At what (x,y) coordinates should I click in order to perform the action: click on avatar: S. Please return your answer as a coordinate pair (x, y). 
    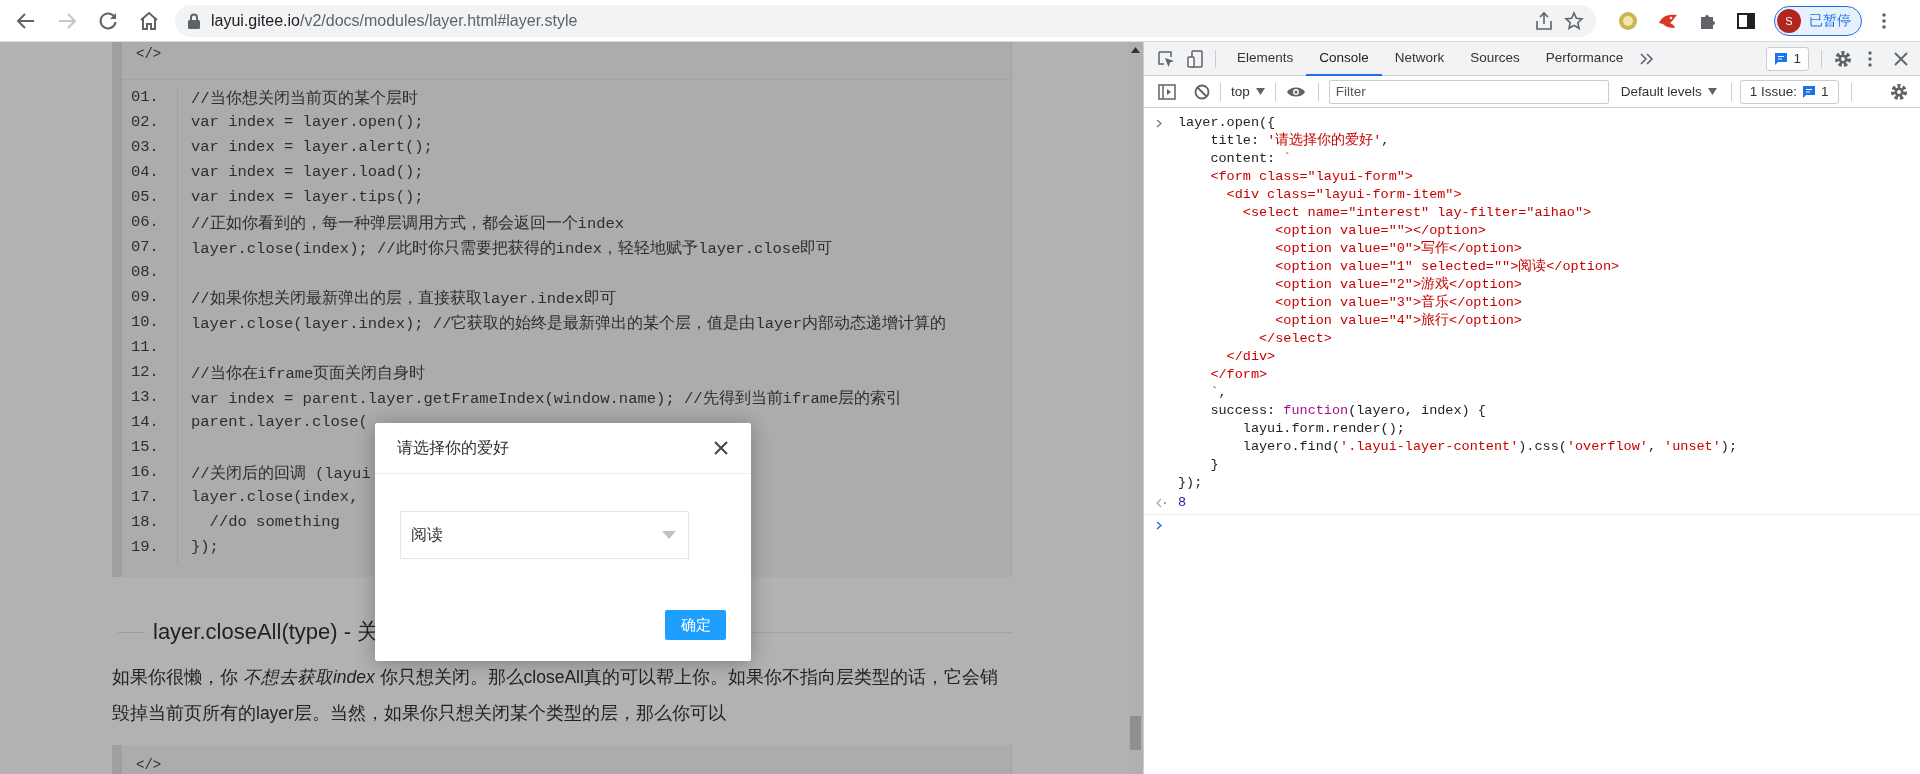
    Looking at the image, I should click on (1789, 20).